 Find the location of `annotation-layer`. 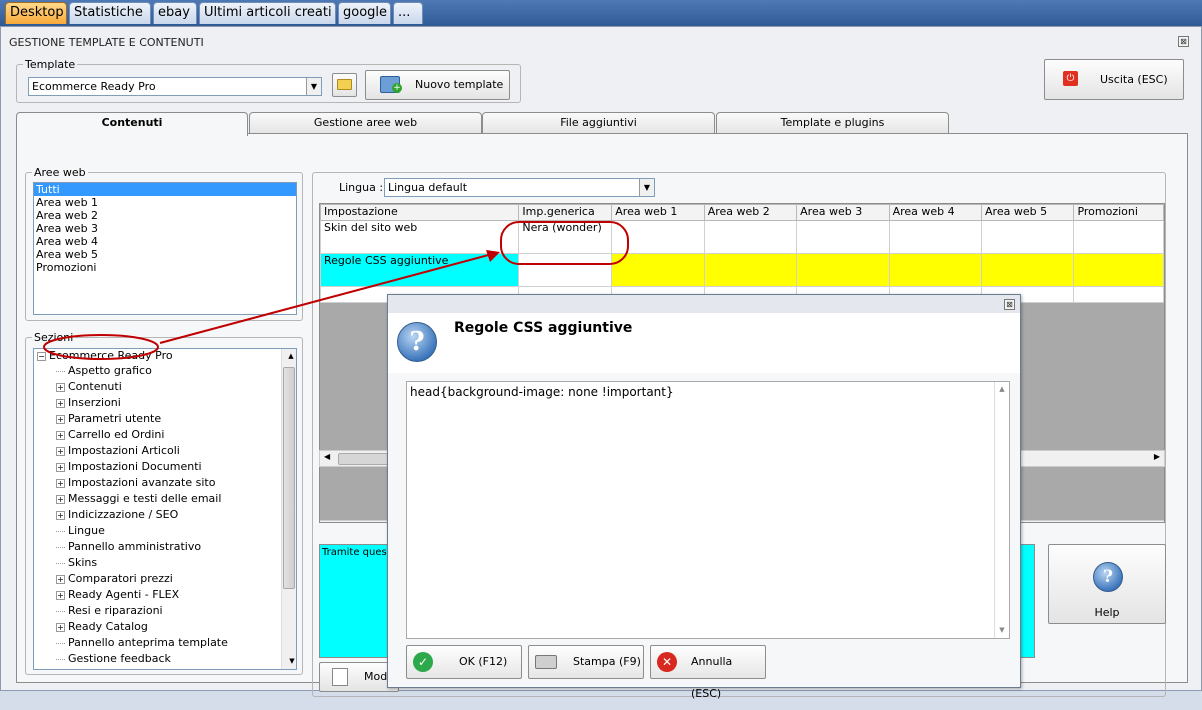

annotation-layer is located at coordinates (336, 290).